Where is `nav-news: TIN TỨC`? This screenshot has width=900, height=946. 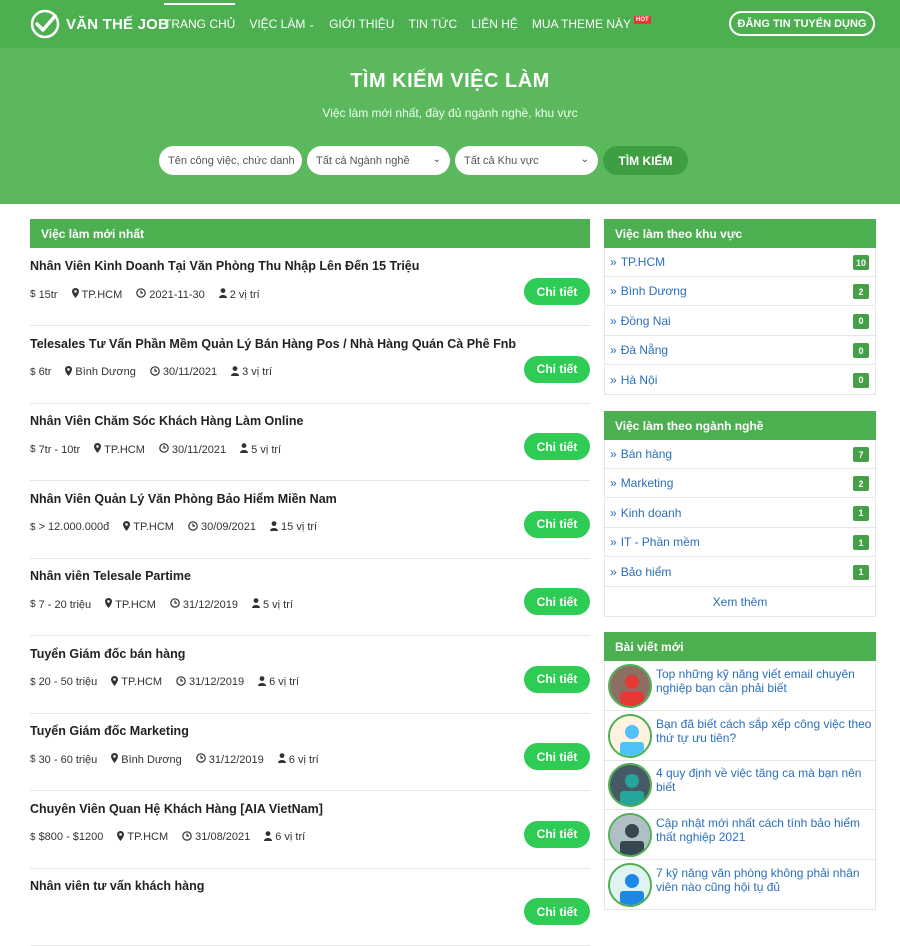 nav-news: TIN TỨC is located at coordinates (432, 24).